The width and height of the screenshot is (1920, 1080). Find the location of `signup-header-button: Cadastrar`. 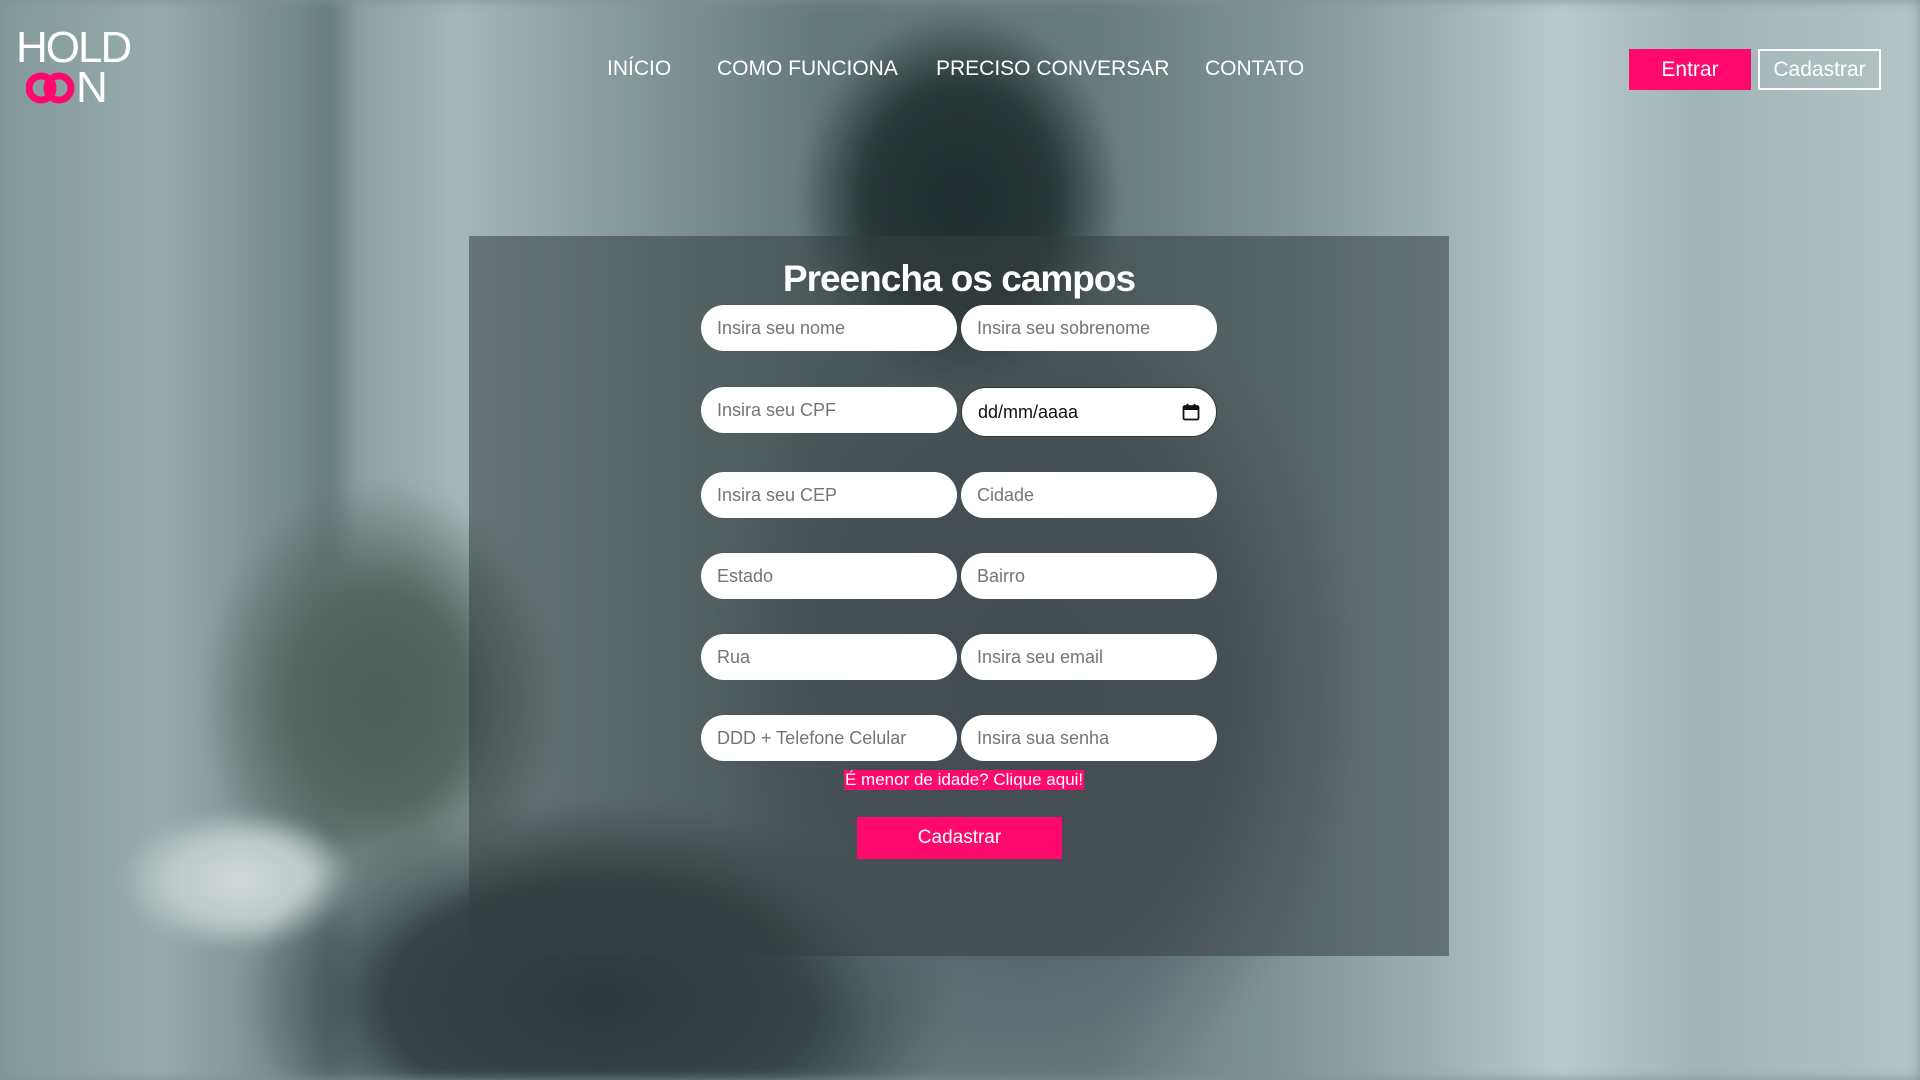

signup-header-button: Cadastrar is located at coordinates (1819, 69).